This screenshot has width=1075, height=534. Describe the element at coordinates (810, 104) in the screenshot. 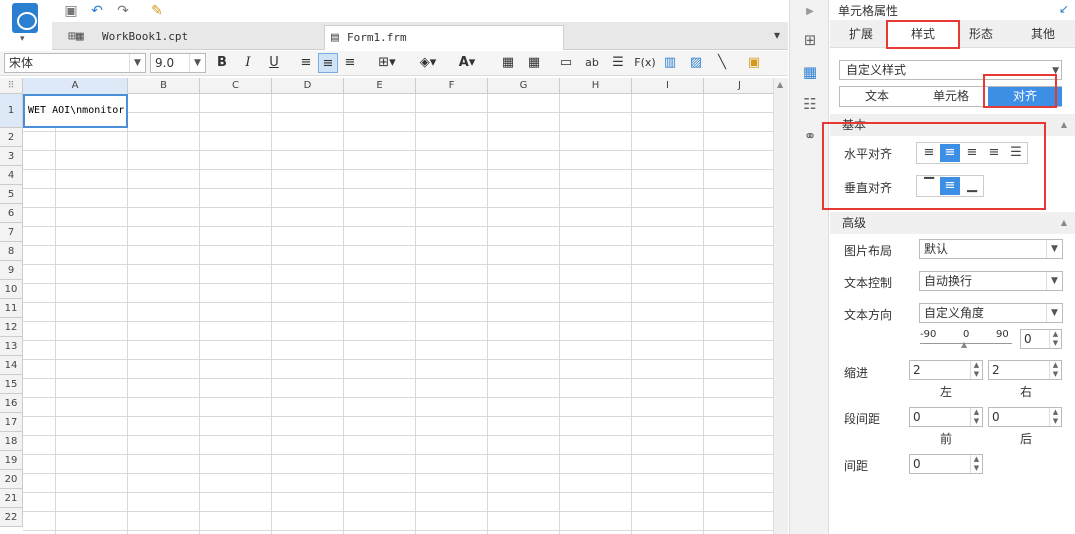

I see `condition-properties-icon: ☷` at that location.